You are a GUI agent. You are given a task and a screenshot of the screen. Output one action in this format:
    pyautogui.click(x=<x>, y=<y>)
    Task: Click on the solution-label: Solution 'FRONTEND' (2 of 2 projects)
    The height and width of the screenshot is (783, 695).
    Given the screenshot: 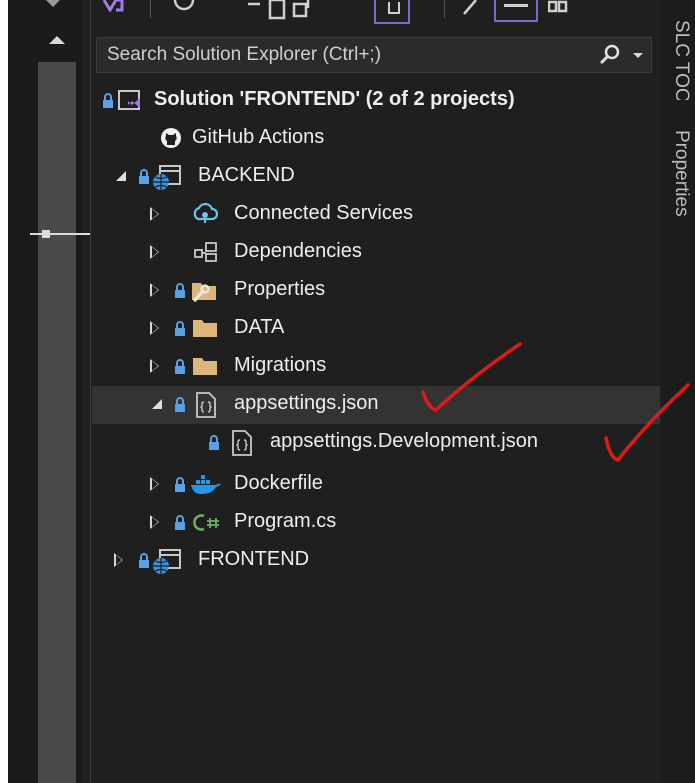 What is the action you would take?
    pyautogui.click(x=334, y=99)
    